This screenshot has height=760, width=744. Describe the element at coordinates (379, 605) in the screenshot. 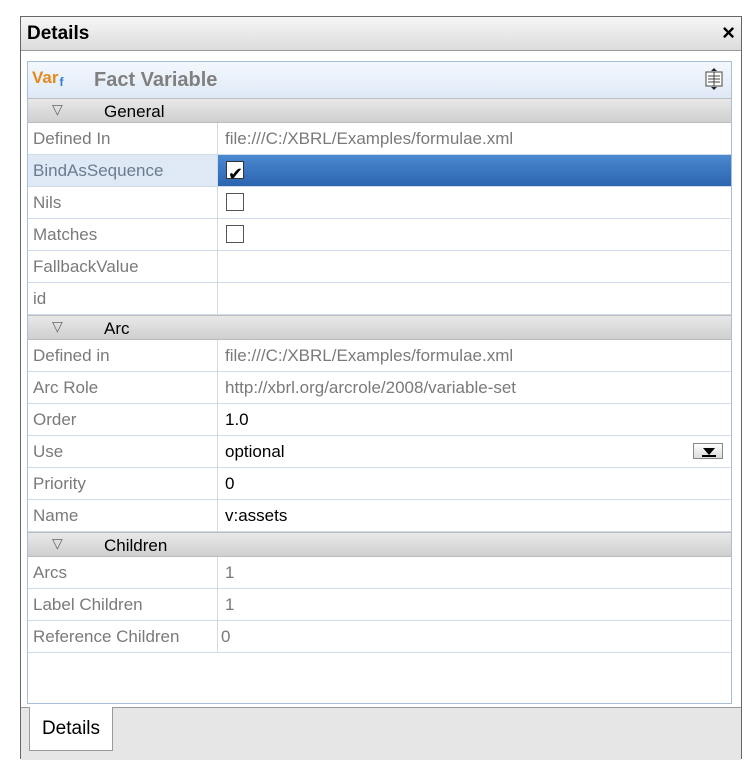

I see `row-label-children: Label Children 1` at that location.